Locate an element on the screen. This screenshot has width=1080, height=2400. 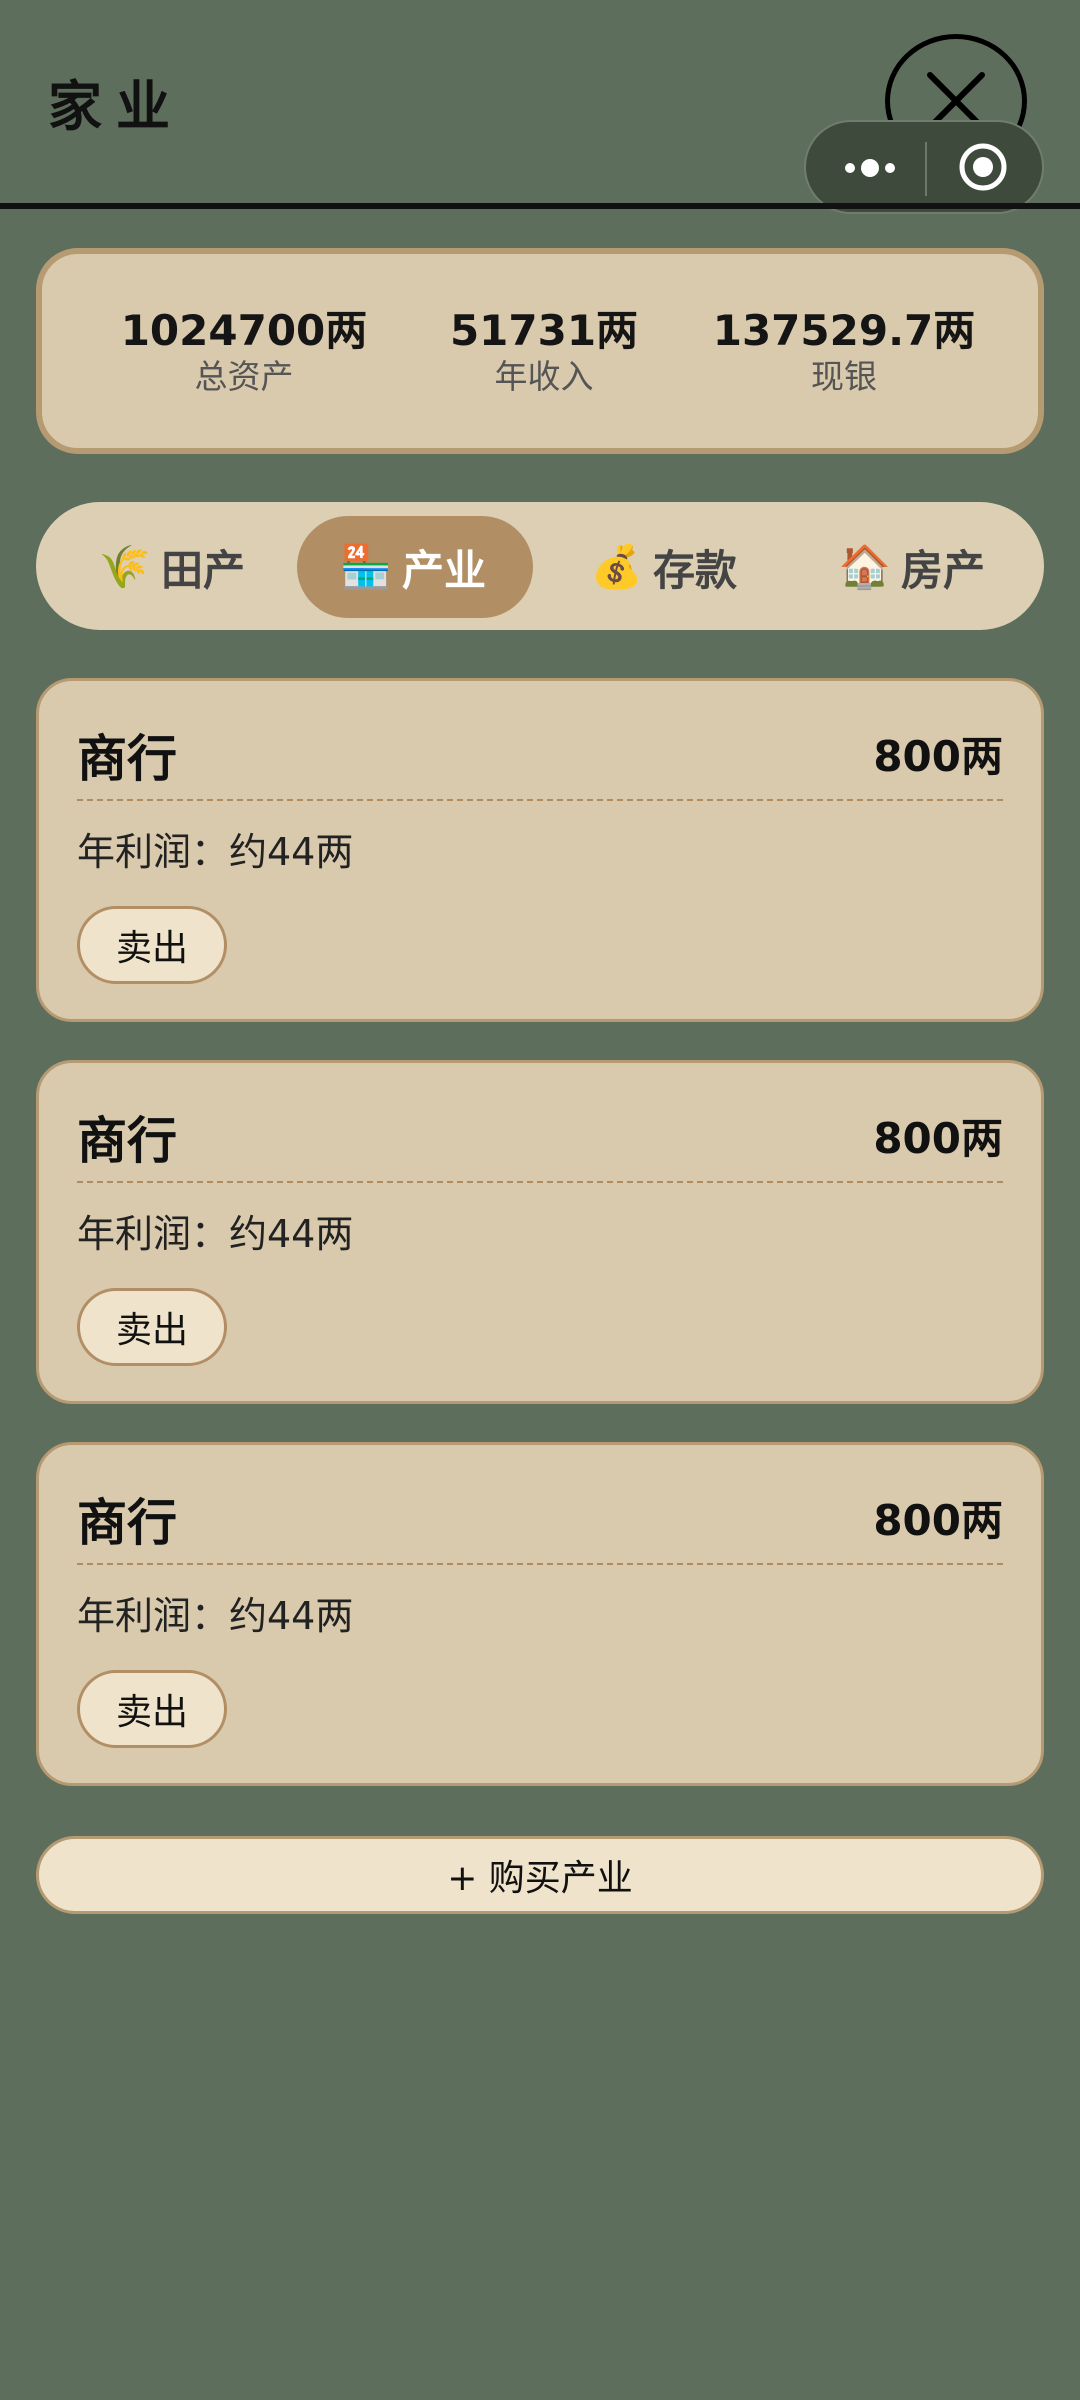
stat-annual-income: 51731两 年收入 is located at coordinates (544, 352).